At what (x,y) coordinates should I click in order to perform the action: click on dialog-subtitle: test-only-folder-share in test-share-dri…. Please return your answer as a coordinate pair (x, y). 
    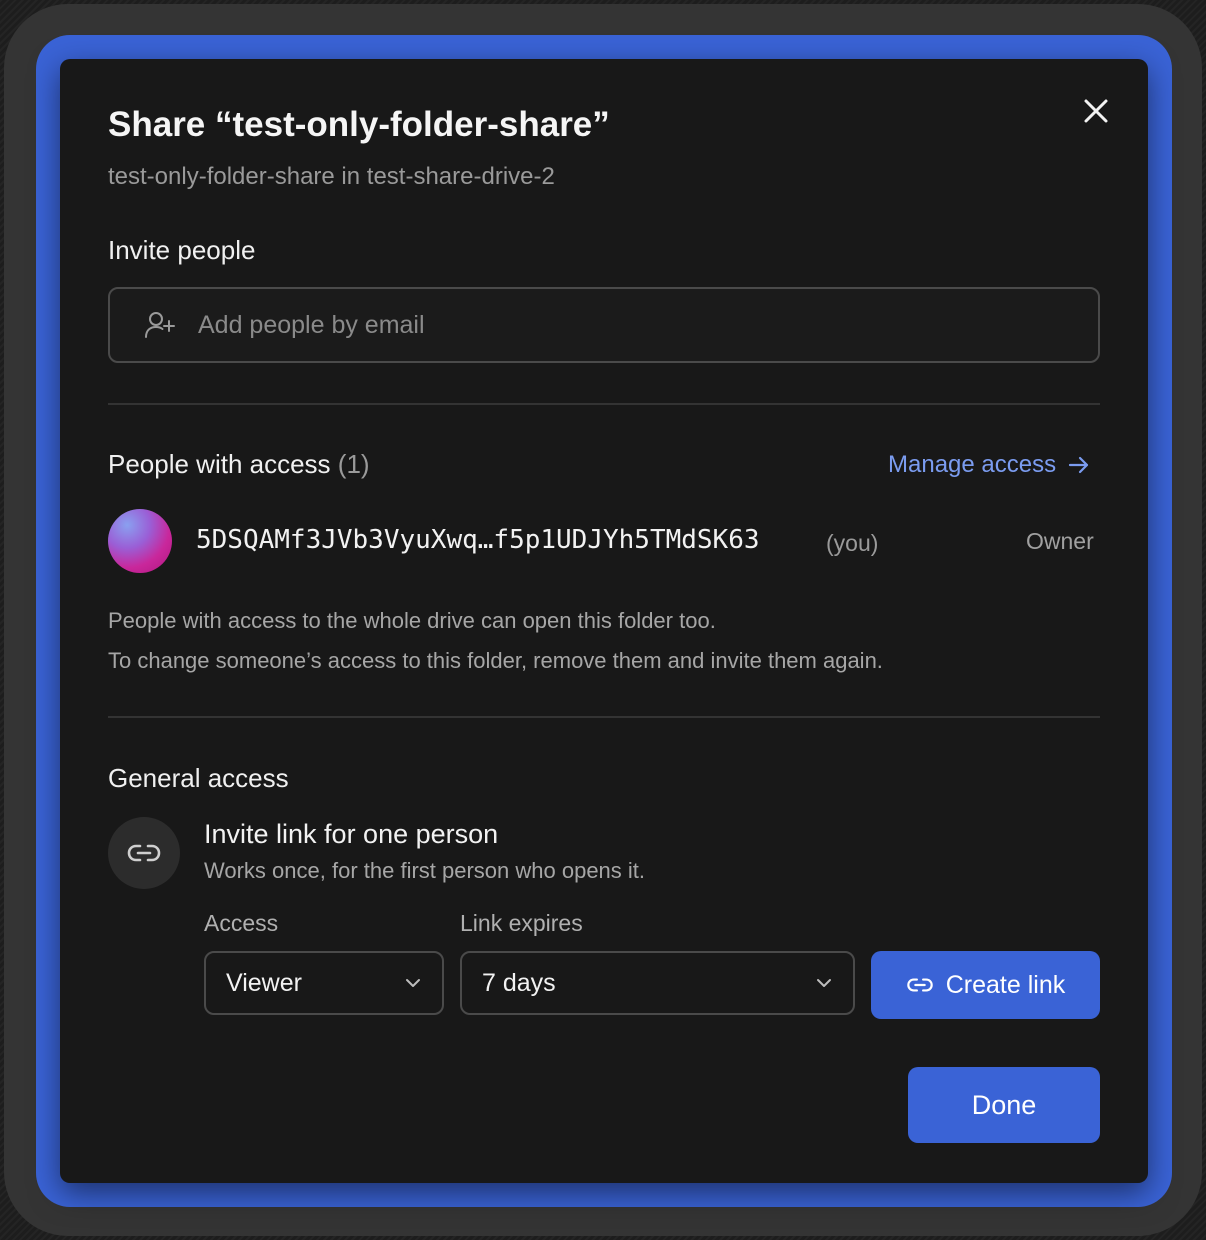
    Looking at the image, I should click on (331, 176).